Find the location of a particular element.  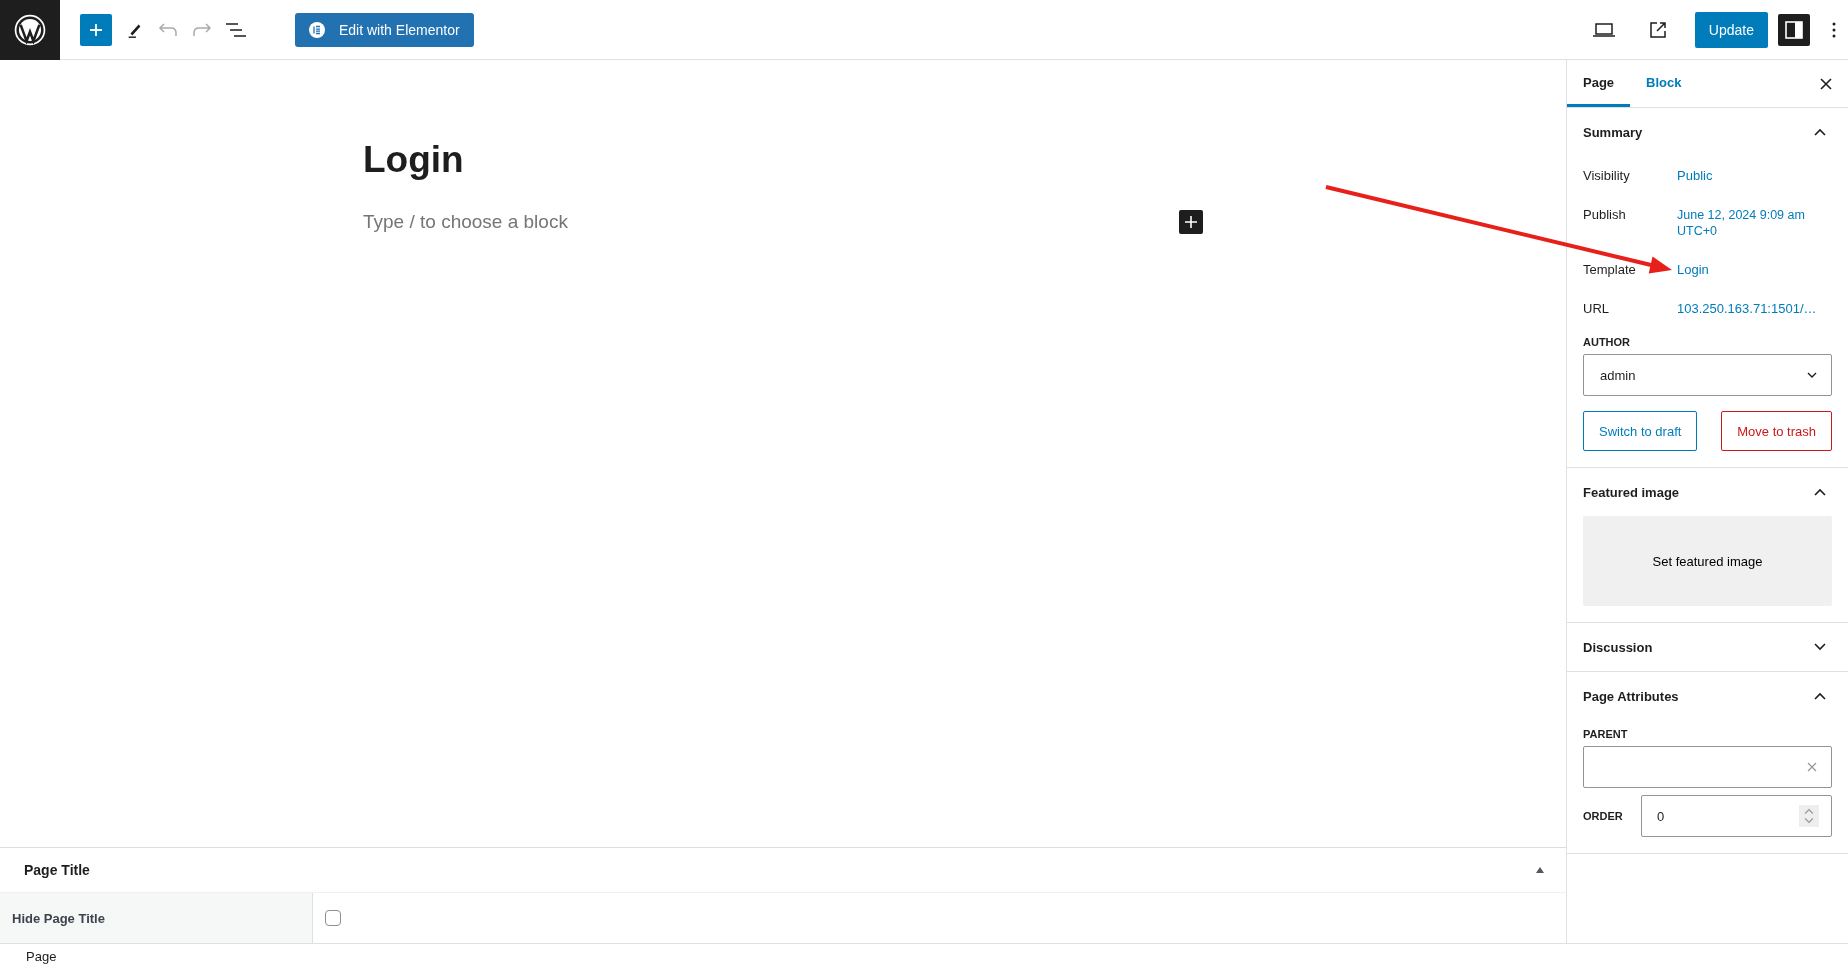

more-options-icon is located at coordinates (1834, 29).